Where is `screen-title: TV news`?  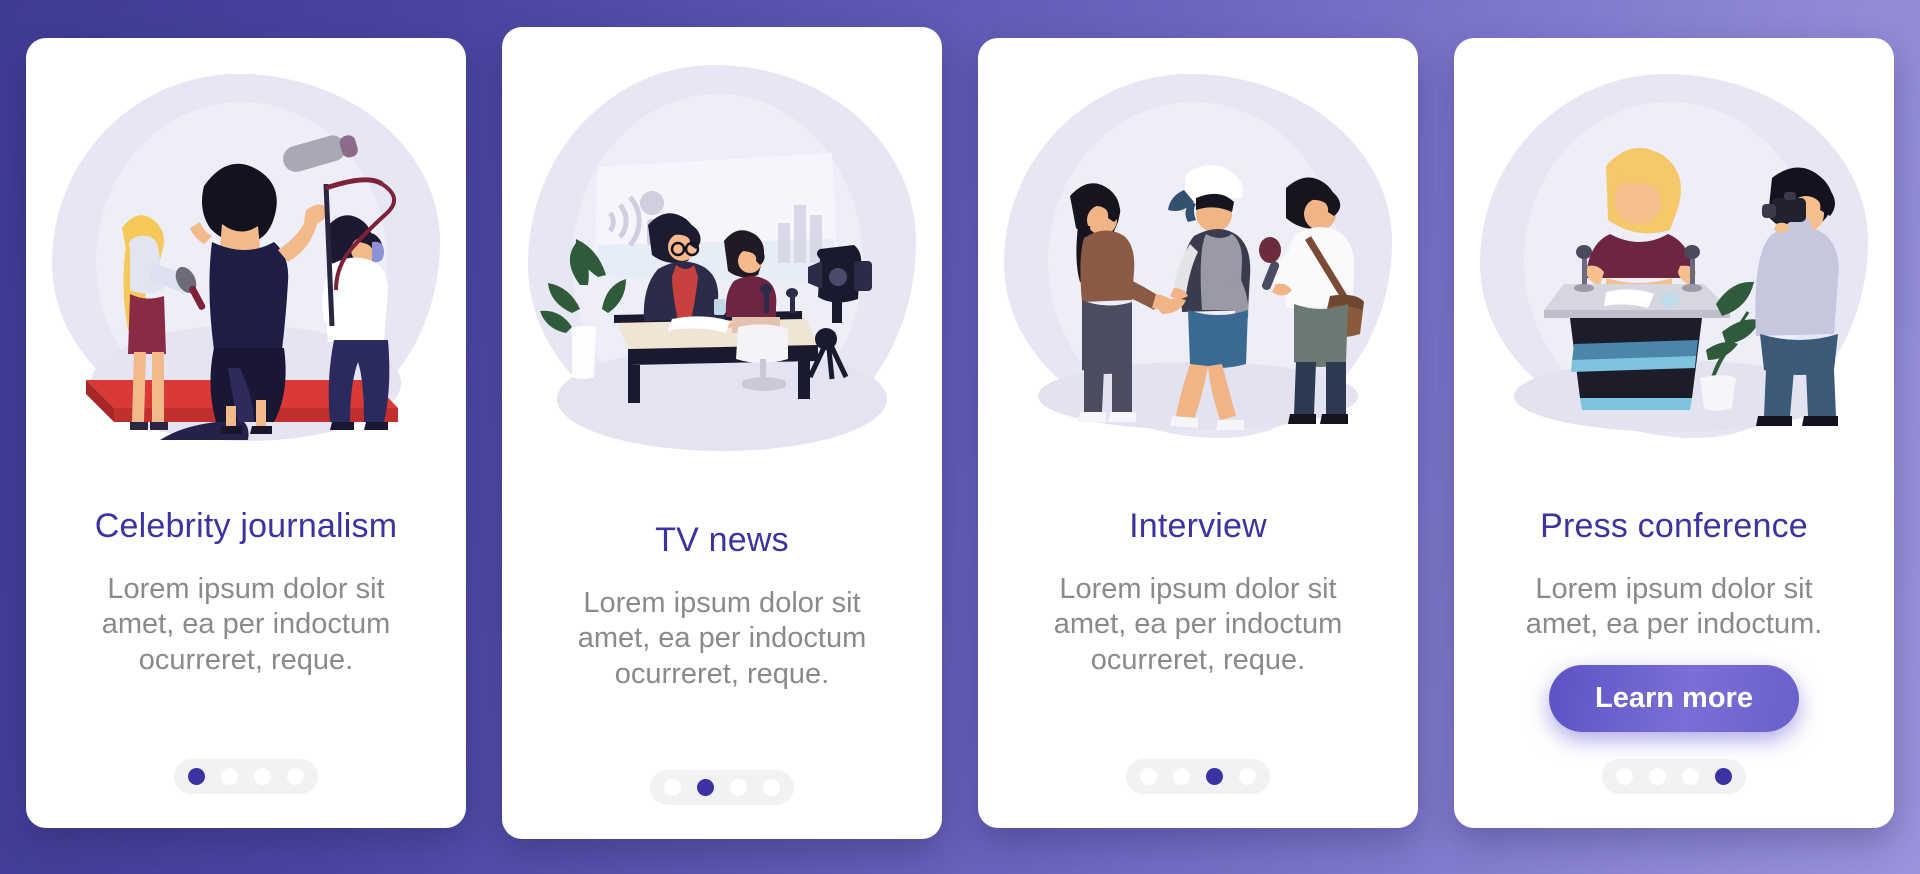 screen-title: TV news is located at coordinates (722, 540).